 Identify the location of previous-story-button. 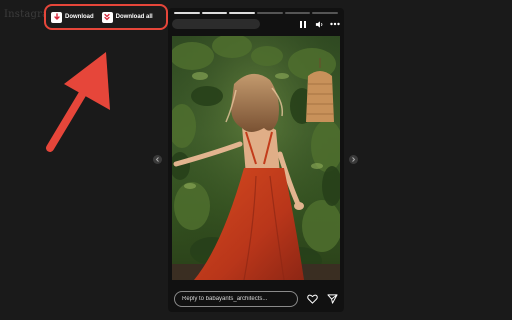
(157, 159).